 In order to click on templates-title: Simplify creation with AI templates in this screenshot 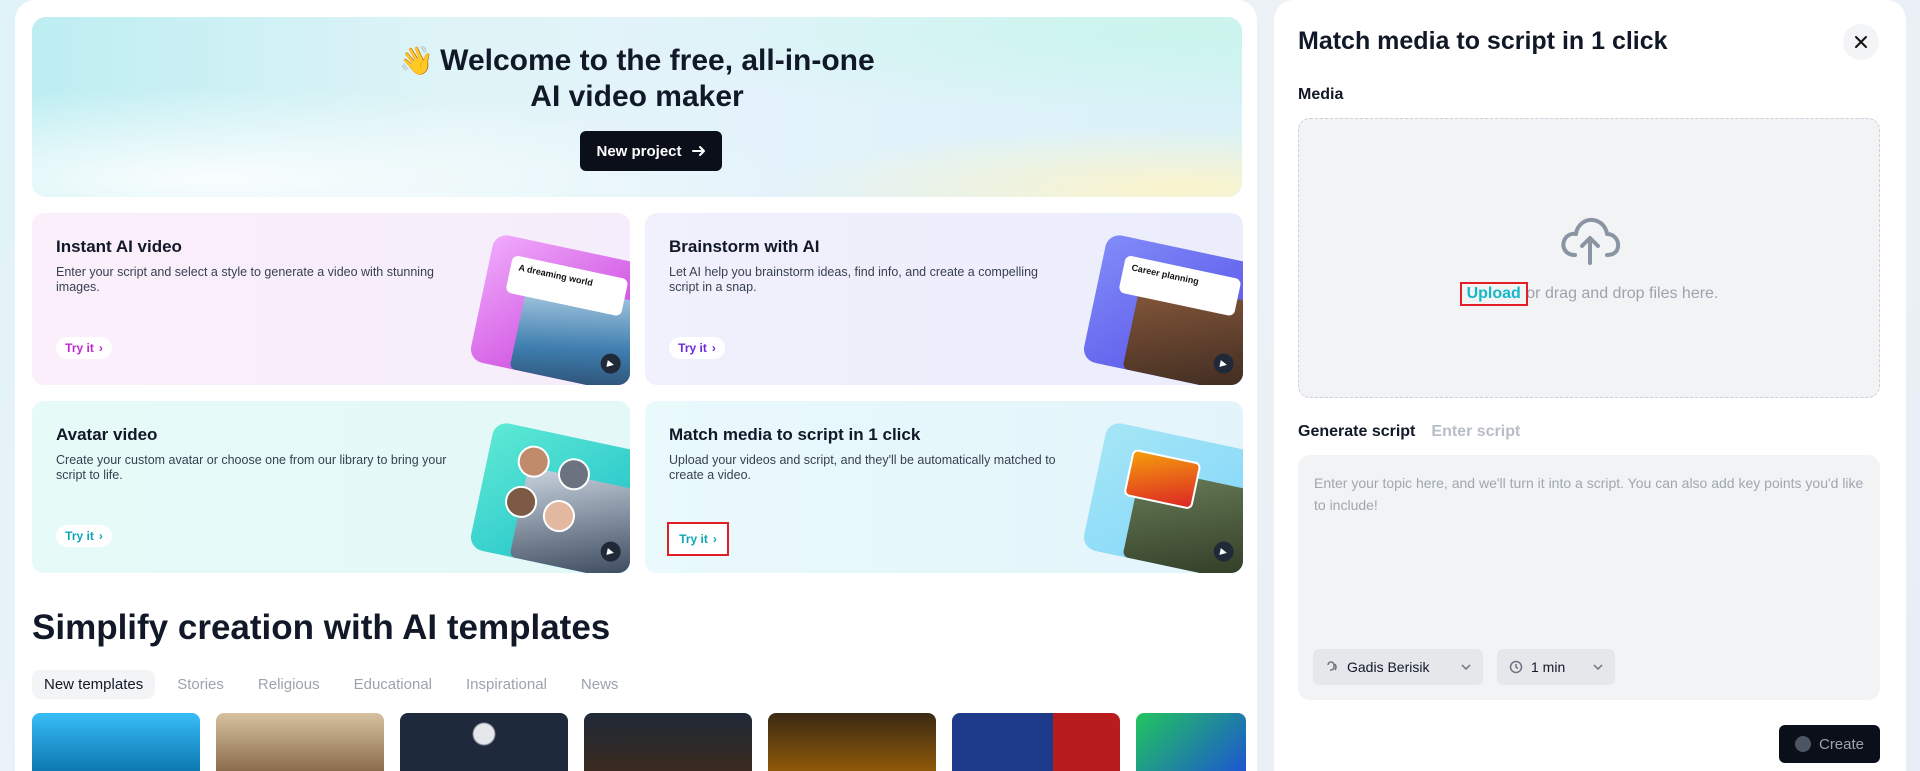, I will do `click(321, 627)`.